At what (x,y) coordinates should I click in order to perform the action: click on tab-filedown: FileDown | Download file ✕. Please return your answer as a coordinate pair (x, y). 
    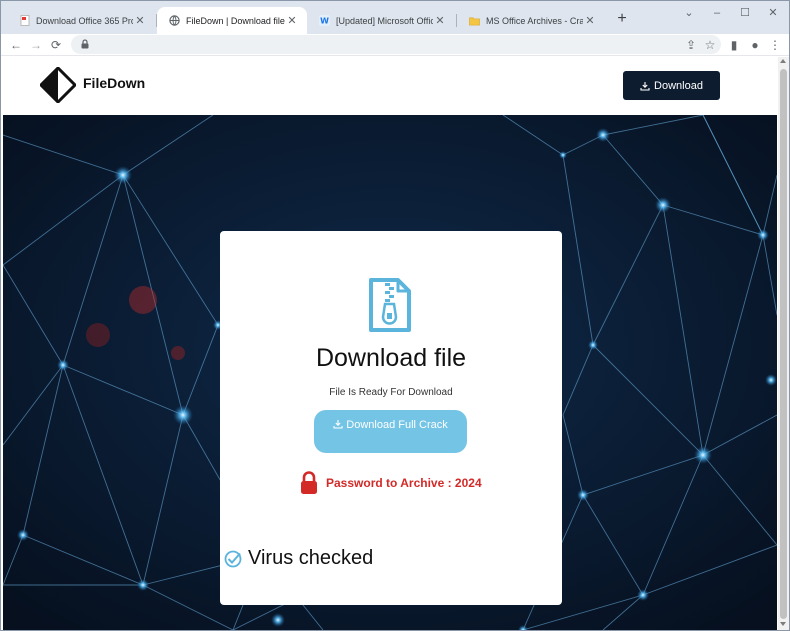
    Looking at the image, I should click on (232, 20).